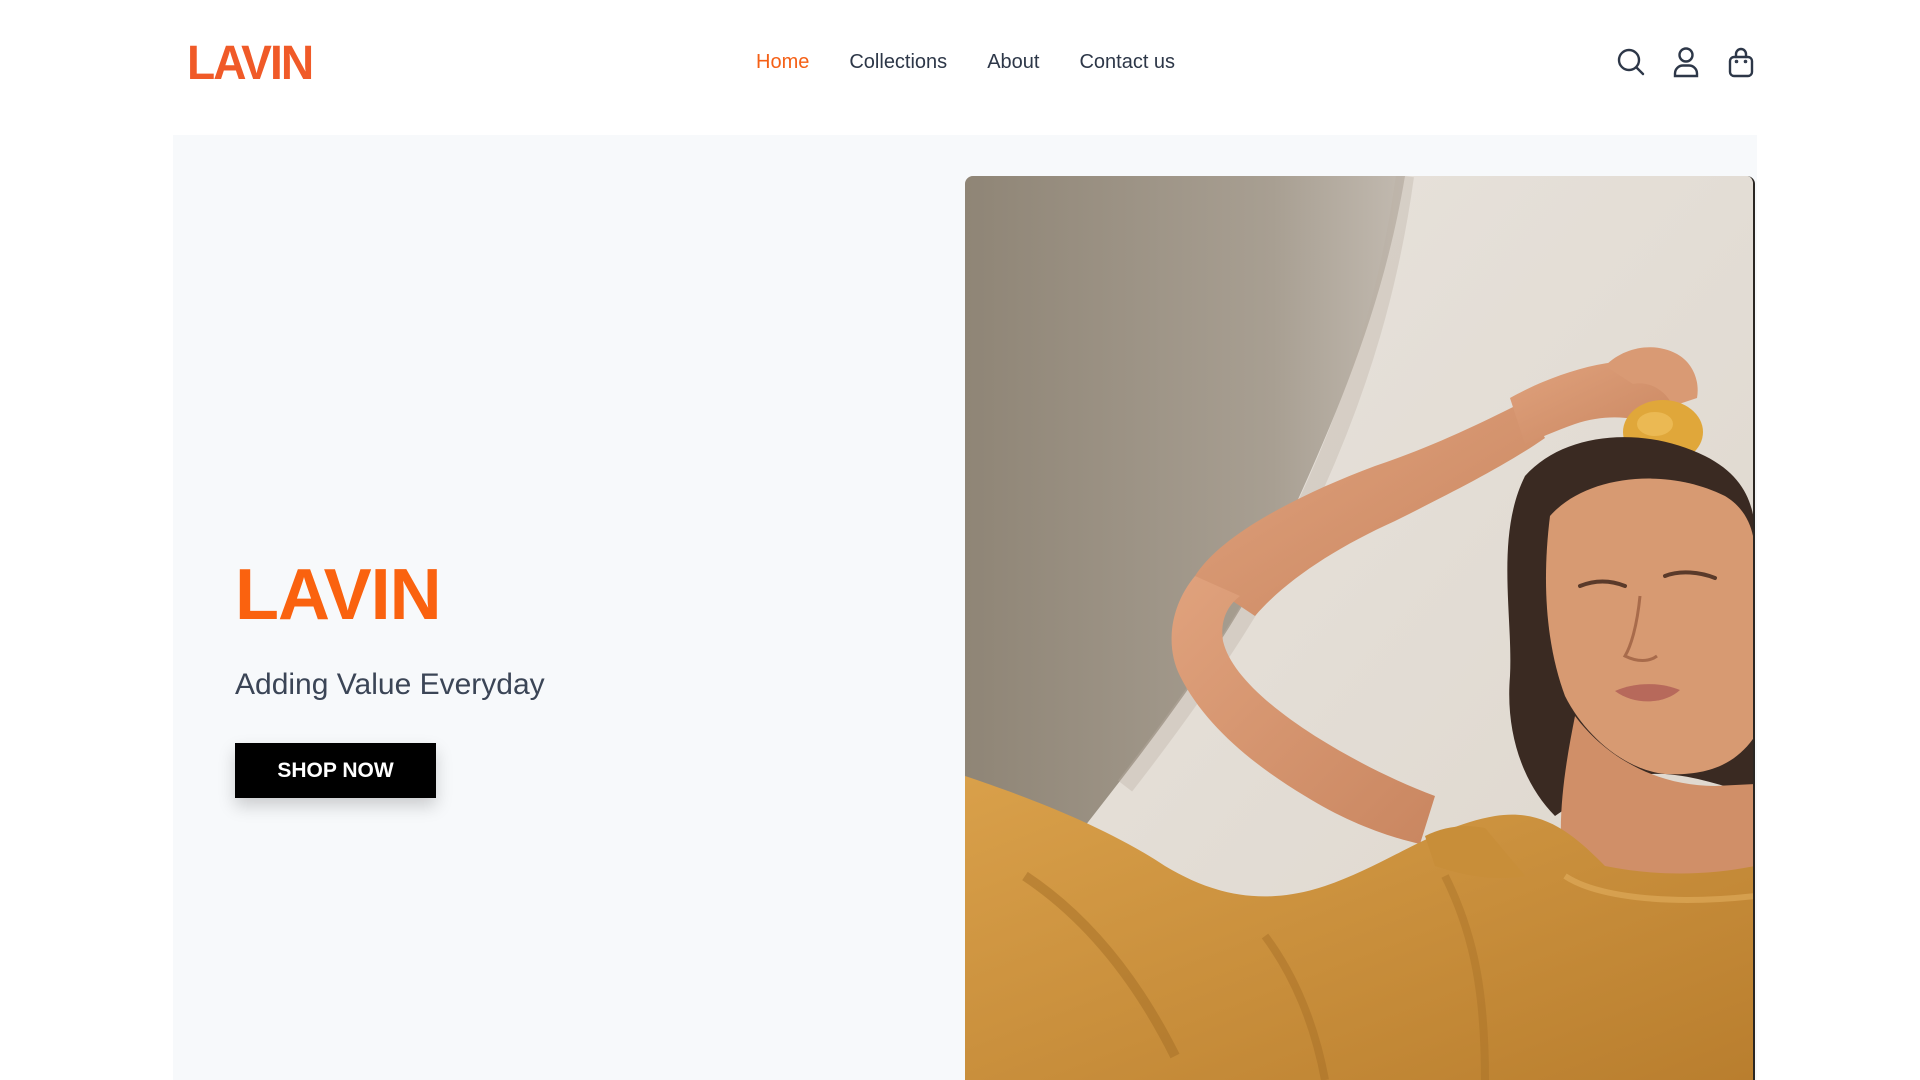 This screenshot has height=1080, width=1920. What do you see at coordinates (390, 684) in the screenshot?
I see `hero-subtitle: Adding Value Everyday` at bounding box center [390, 684].